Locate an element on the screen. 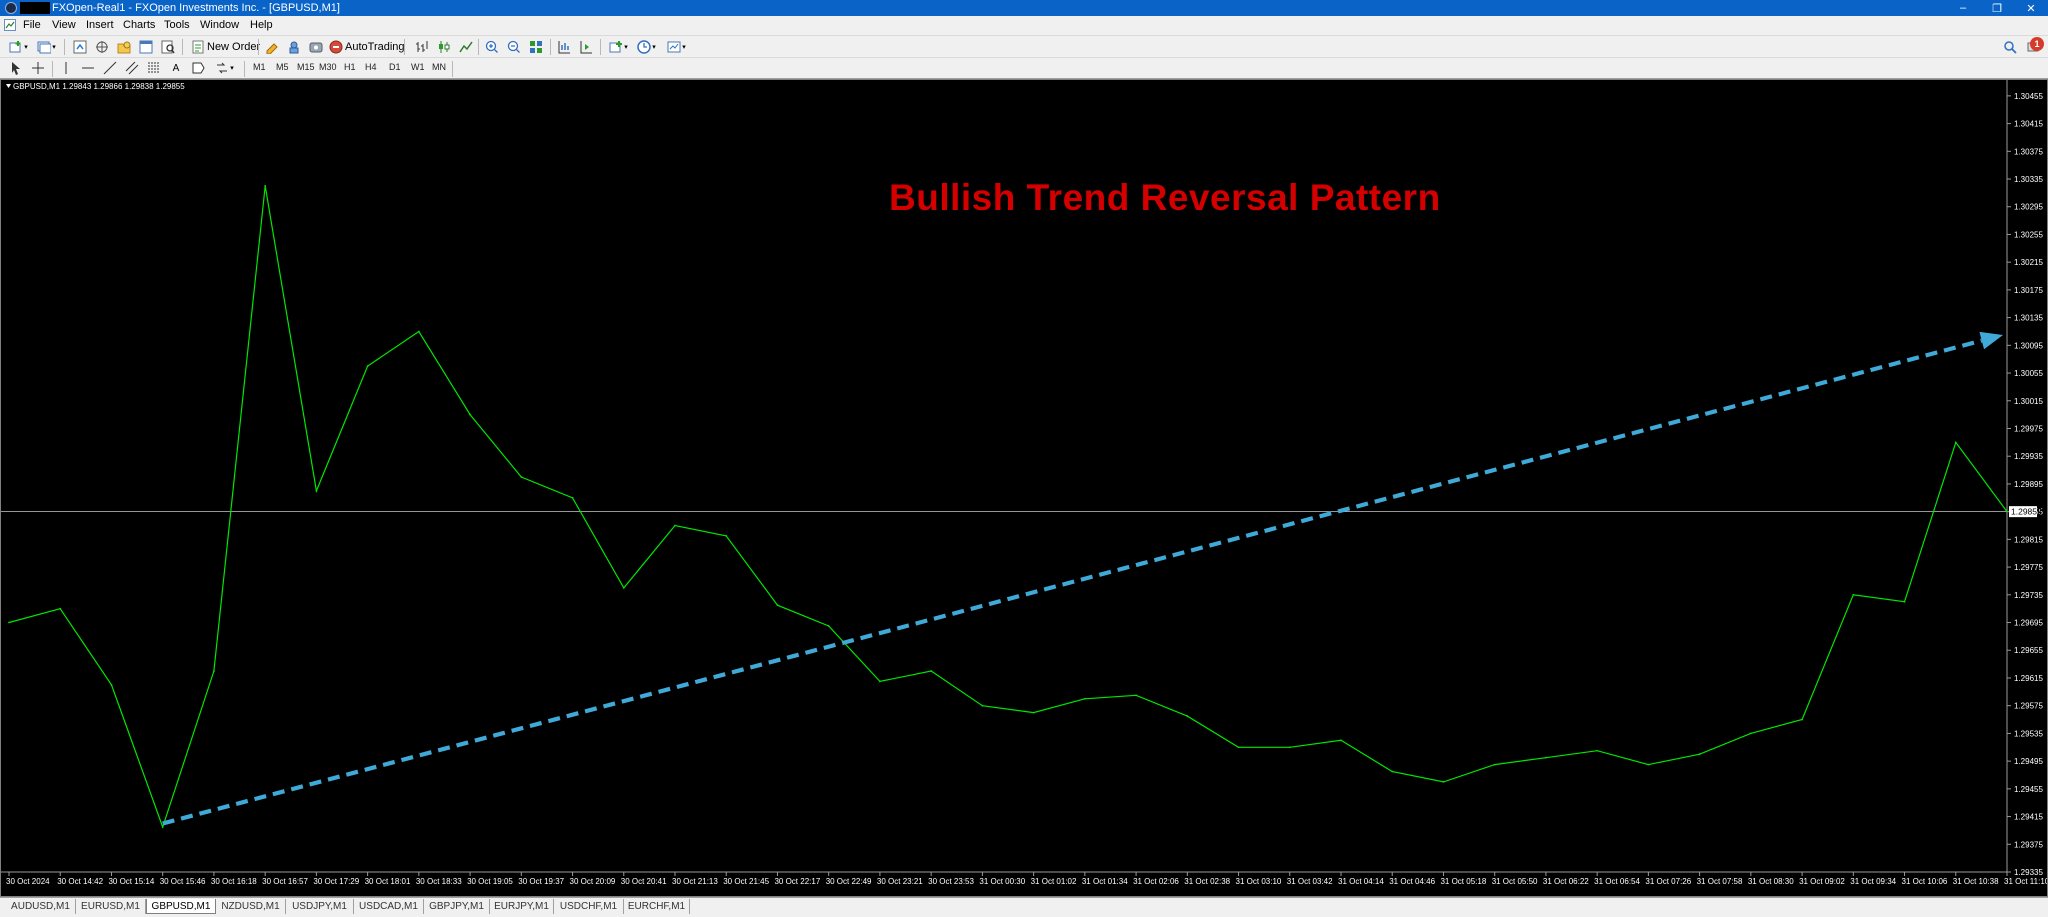 The width and height of the screenshot is (2048, 917). tab-eurchf: EURCHF,M1 is located at coordinates (657, 906).